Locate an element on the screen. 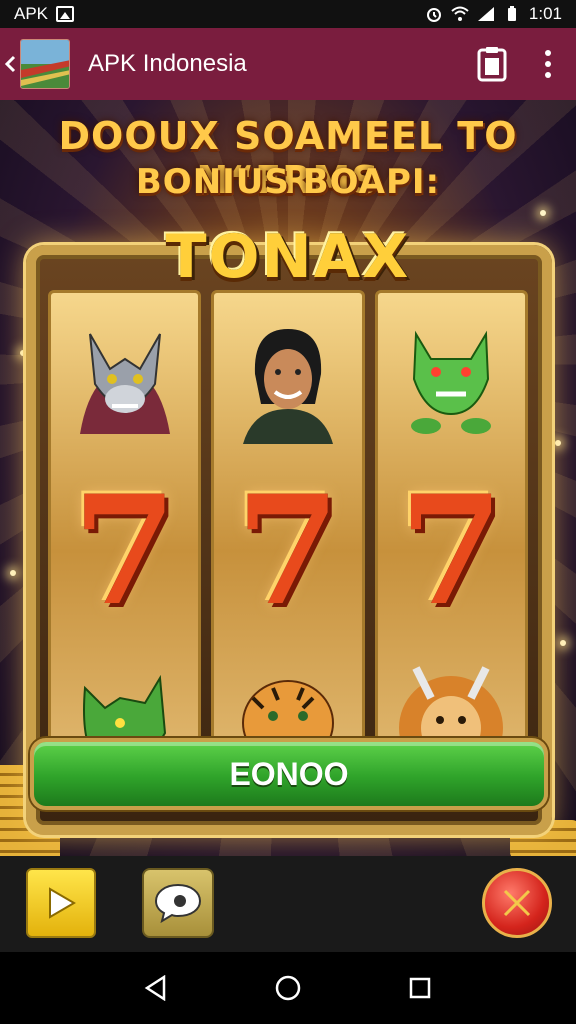 The height and width of the screenshot is (1024, 576). green-creature-icon is located at coordinates (451, 379).